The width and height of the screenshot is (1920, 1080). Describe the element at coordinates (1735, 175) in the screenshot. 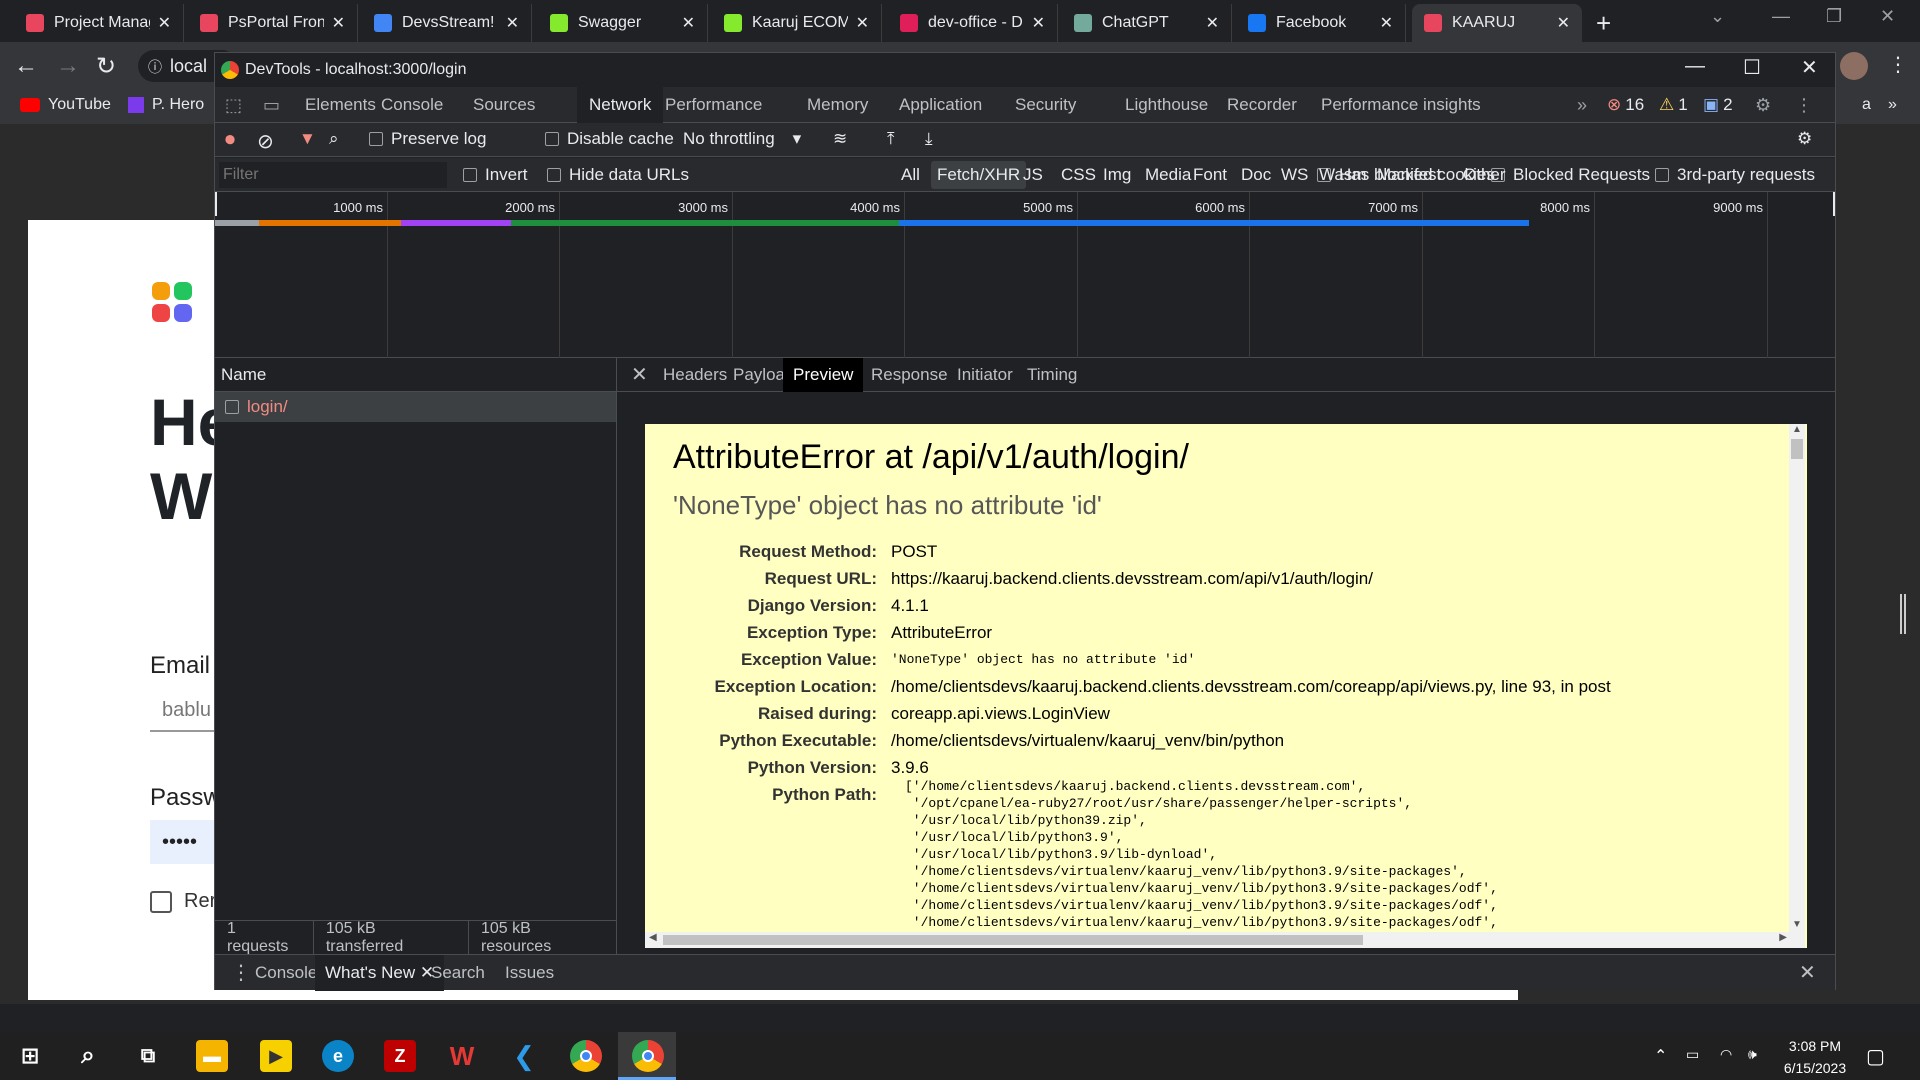

I see `third-party-checkbox: 3rd-party requests` at that location.